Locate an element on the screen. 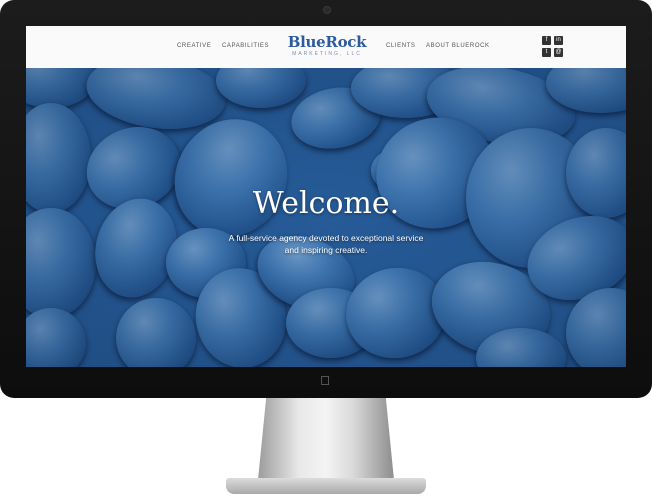 This screenshot has height=500, width=652. facebook-icon: f is located at coordinates (546, 40).